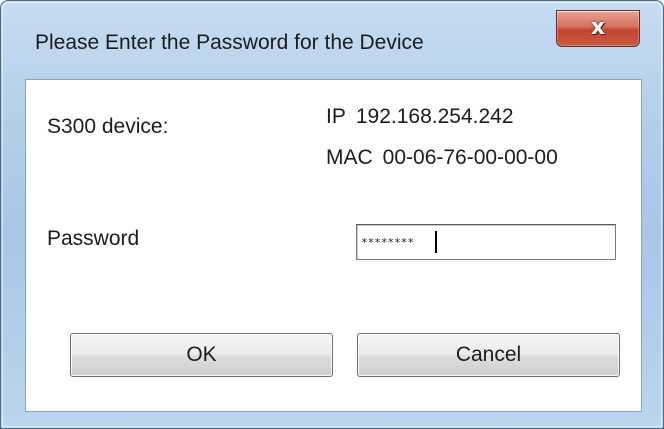 The height and width of the screenshot is (429, 664). What do you see at coordinates (470, 157) in the screenshot?
I see `mac-value: 00-06-76-00-00-00` at bounding box center [470, 157].